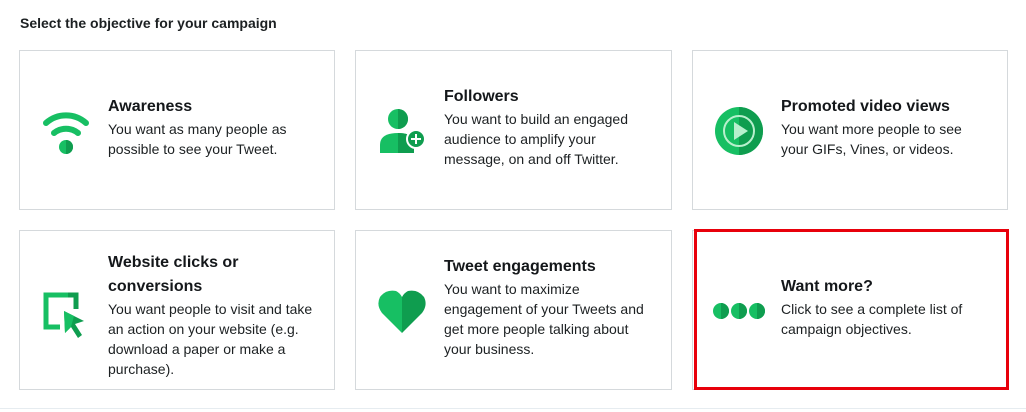 The height and width of the screenshot is (412, 1026). I want to click on play-circle-icon, so click(739, 131).